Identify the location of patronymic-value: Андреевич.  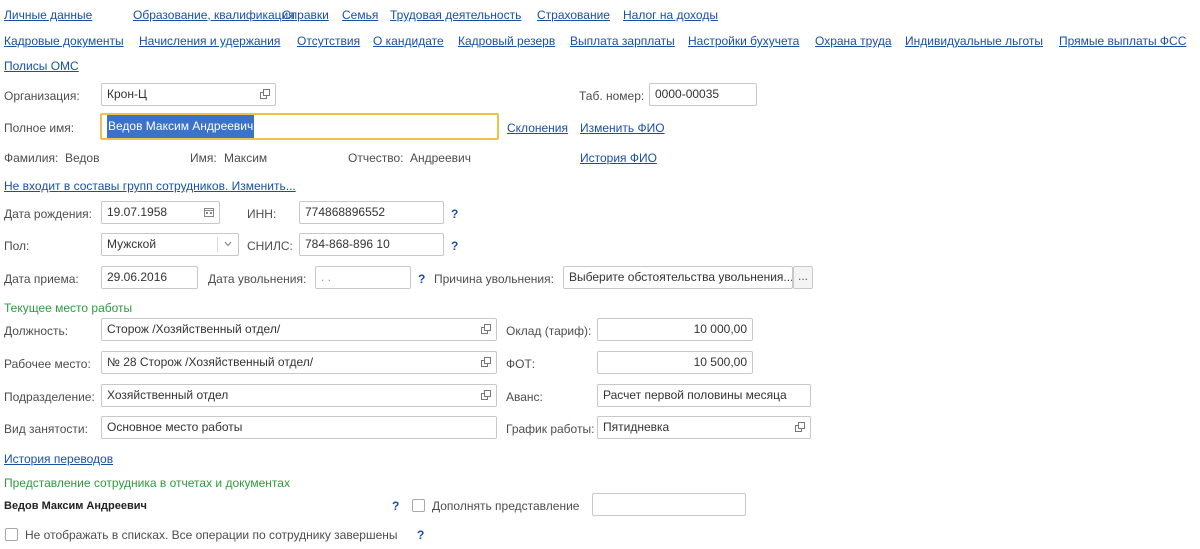
(440, 158).